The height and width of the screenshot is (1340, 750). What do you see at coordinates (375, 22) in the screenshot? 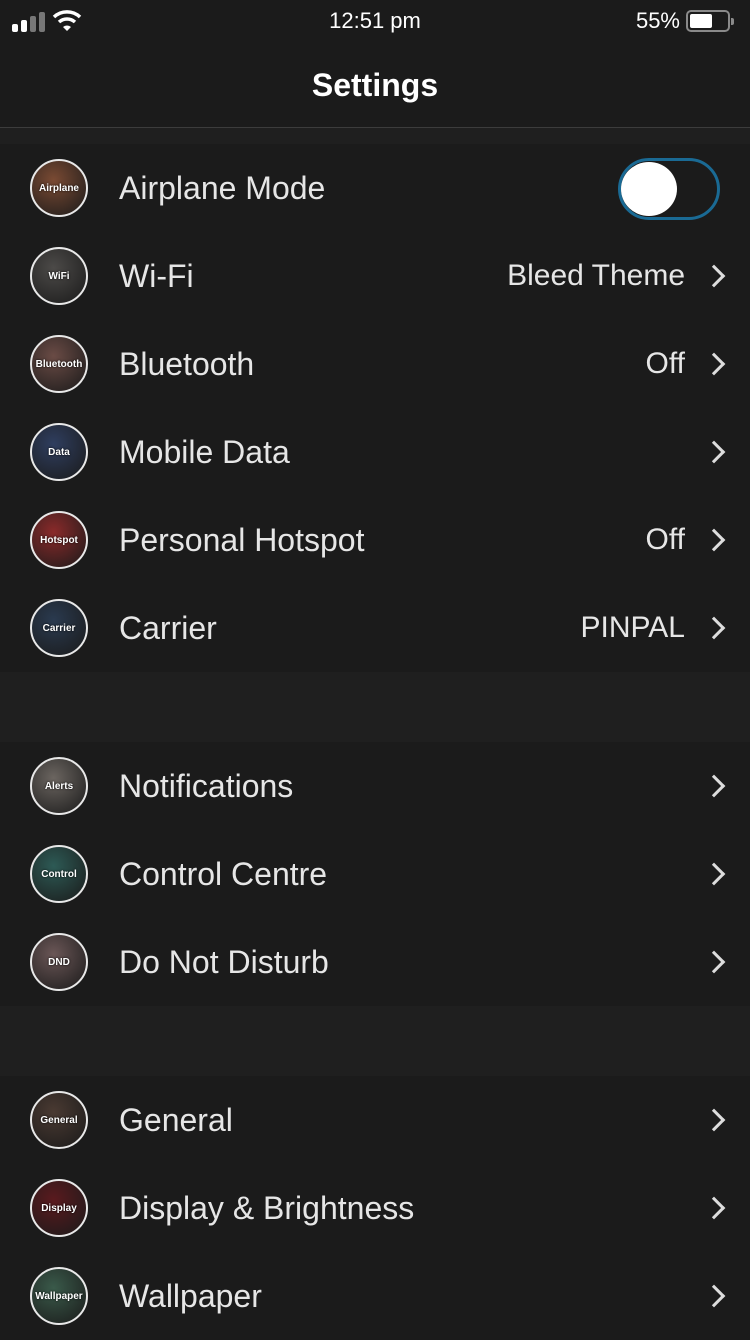
I see `status-bar: 12:51 pm 55%` at bounding box center [375, 22].